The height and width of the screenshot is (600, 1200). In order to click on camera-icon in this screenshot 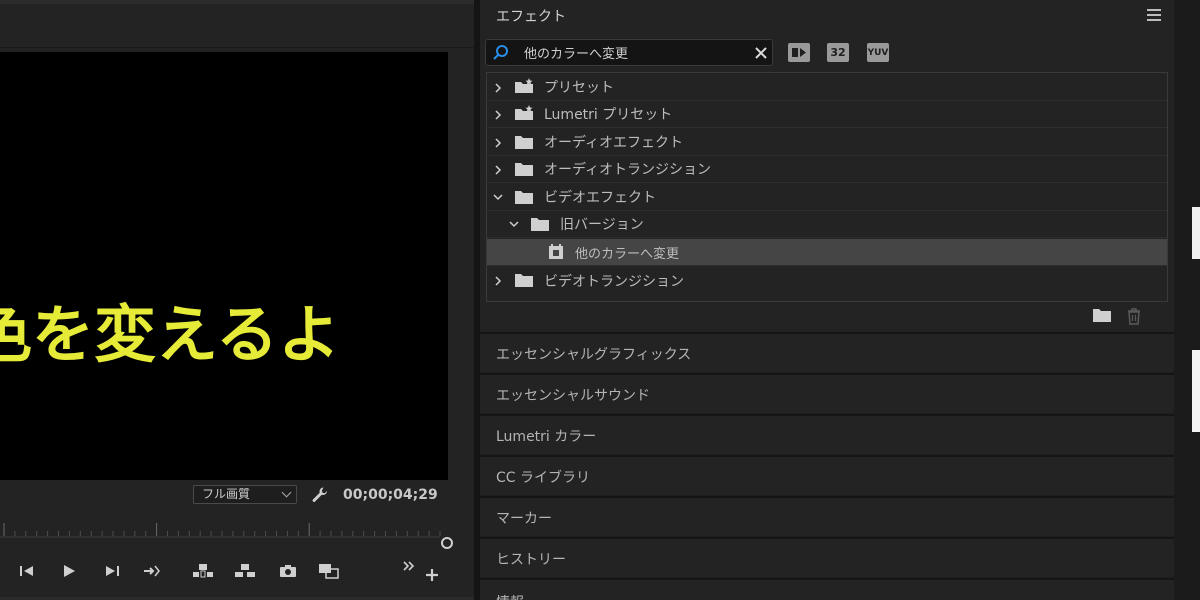, I will do `click(288, 571)`.